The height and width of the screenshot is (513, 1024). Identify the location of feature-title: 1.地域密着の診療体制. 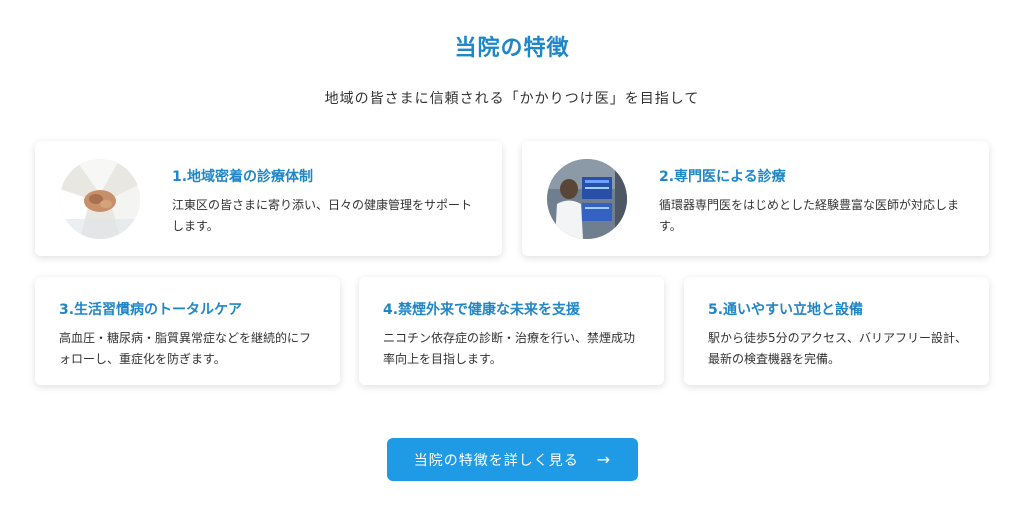
(243, 177).